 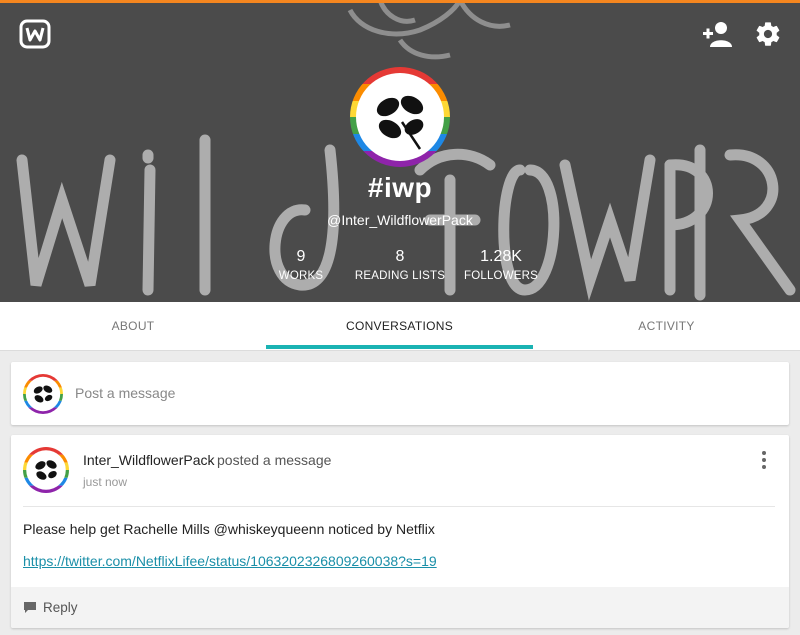 What do you see at coordinates (301, 256) in the screenshot?
I see `stat-value: 9` at bounding box center [301, 256].